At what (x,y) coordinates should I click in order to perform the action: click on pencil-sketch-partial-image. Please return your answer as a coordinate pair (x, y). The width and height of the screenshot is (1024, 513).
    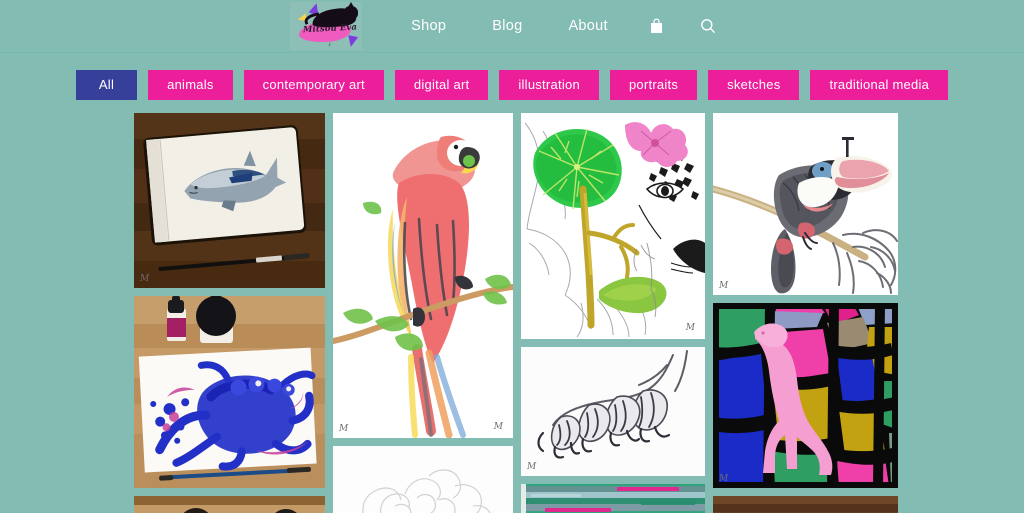
    Looking at the image, I should click on (423, 479).